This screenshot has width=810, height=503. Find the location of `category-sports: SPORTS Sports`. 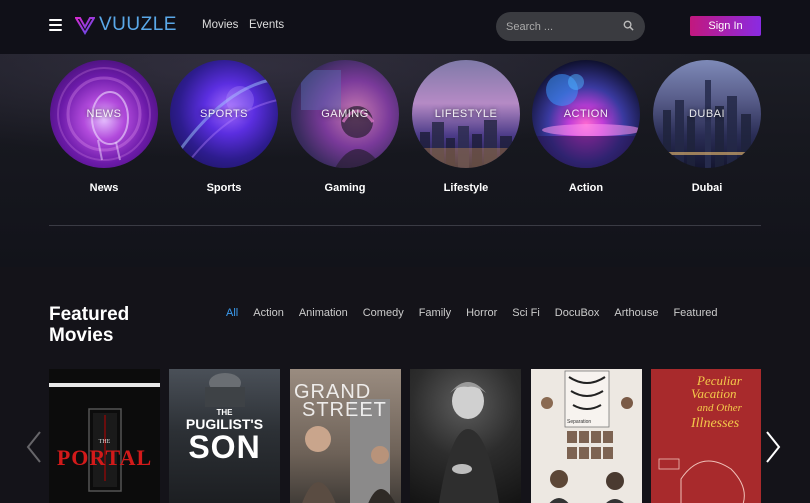

category-sports: SPORTS Sports is located at coordinates (224, 127).